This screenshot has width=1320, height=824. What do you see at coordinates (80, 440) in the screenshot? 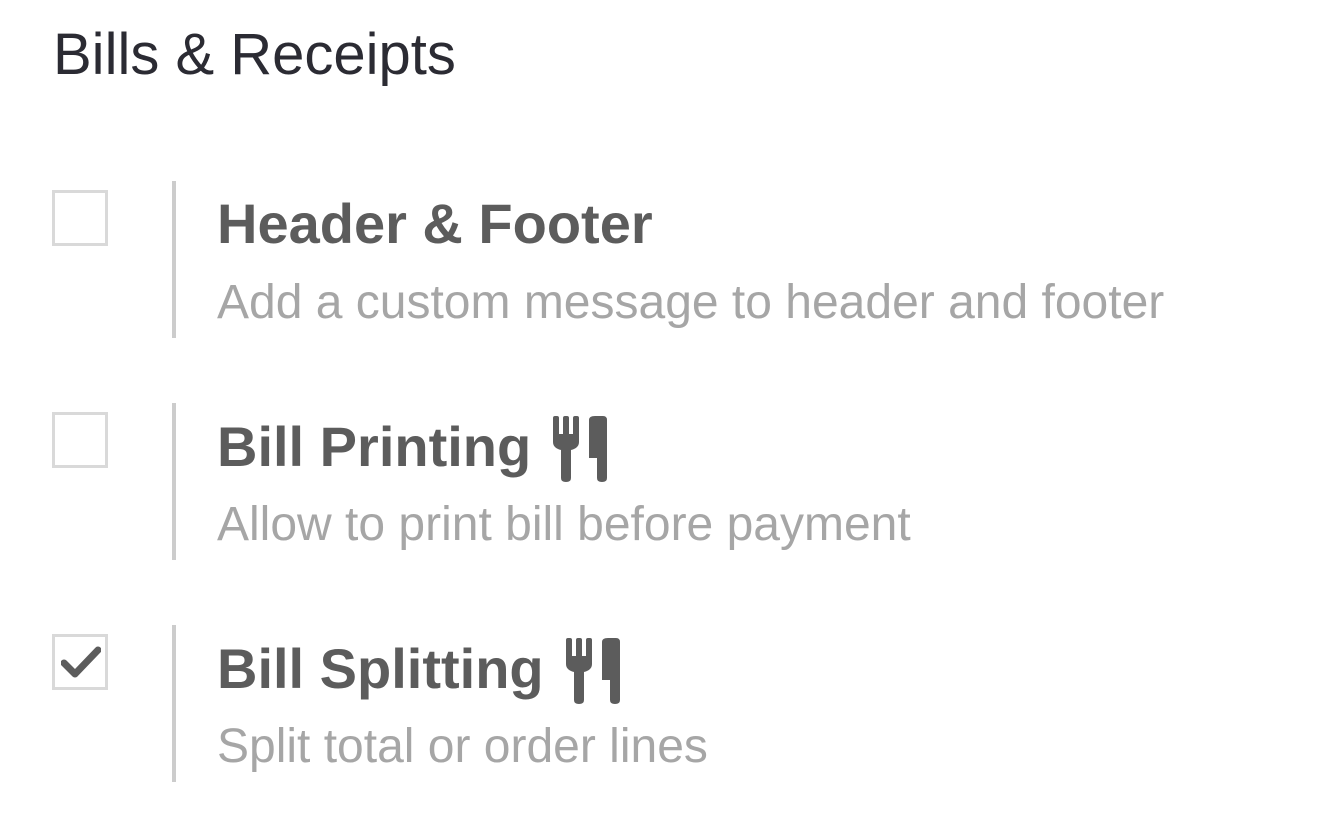
I see `bill-printing-checkbox` at bounding box center [80, 440].